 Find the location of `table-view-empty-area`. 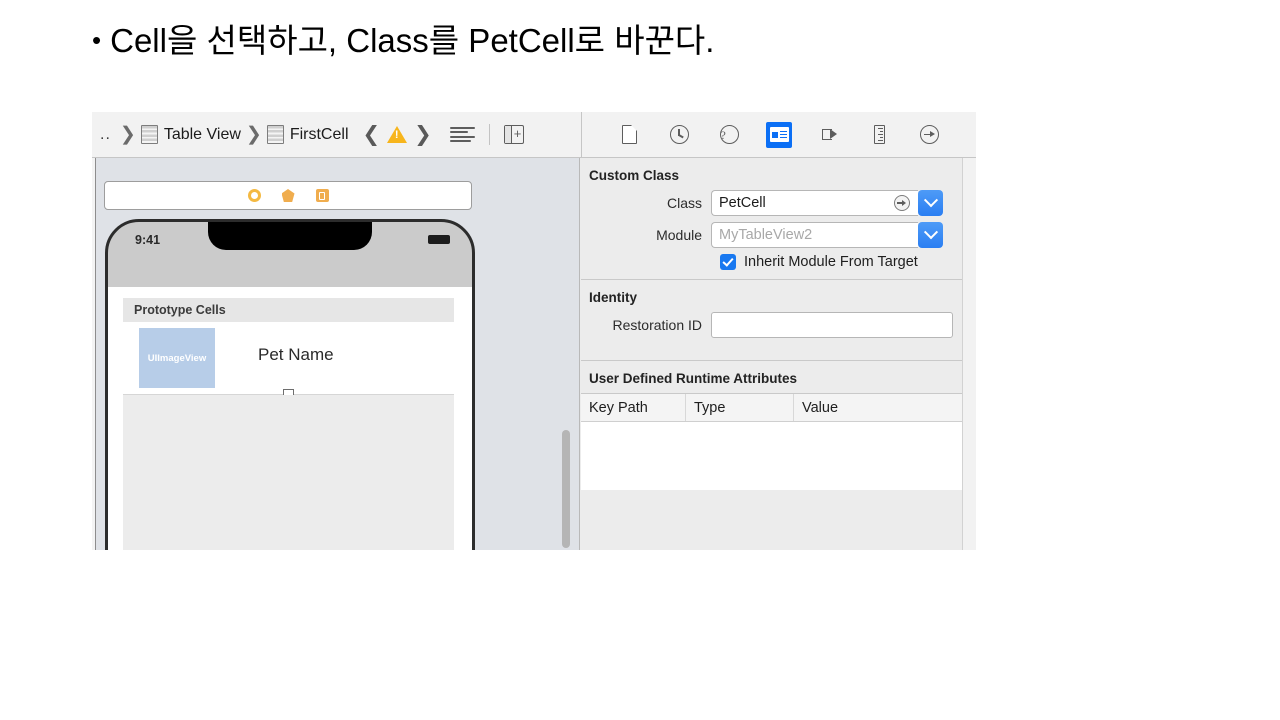

table-view-empty-area is located at coordinates (288, 472).